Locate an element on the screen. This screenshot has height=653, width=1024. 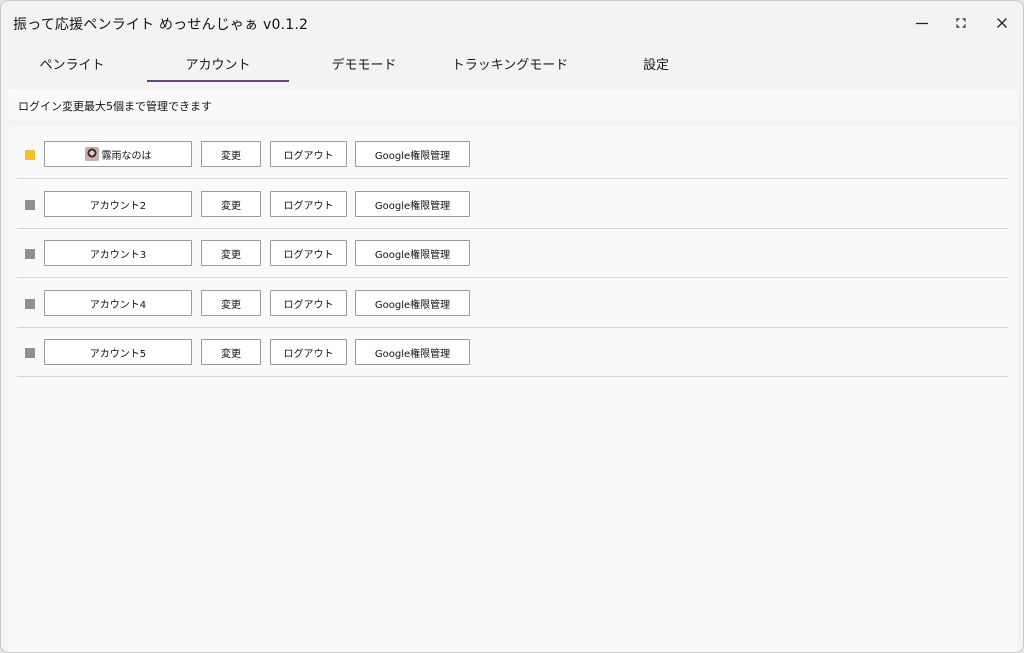
close-icon is located at coordinates (1002, 23).